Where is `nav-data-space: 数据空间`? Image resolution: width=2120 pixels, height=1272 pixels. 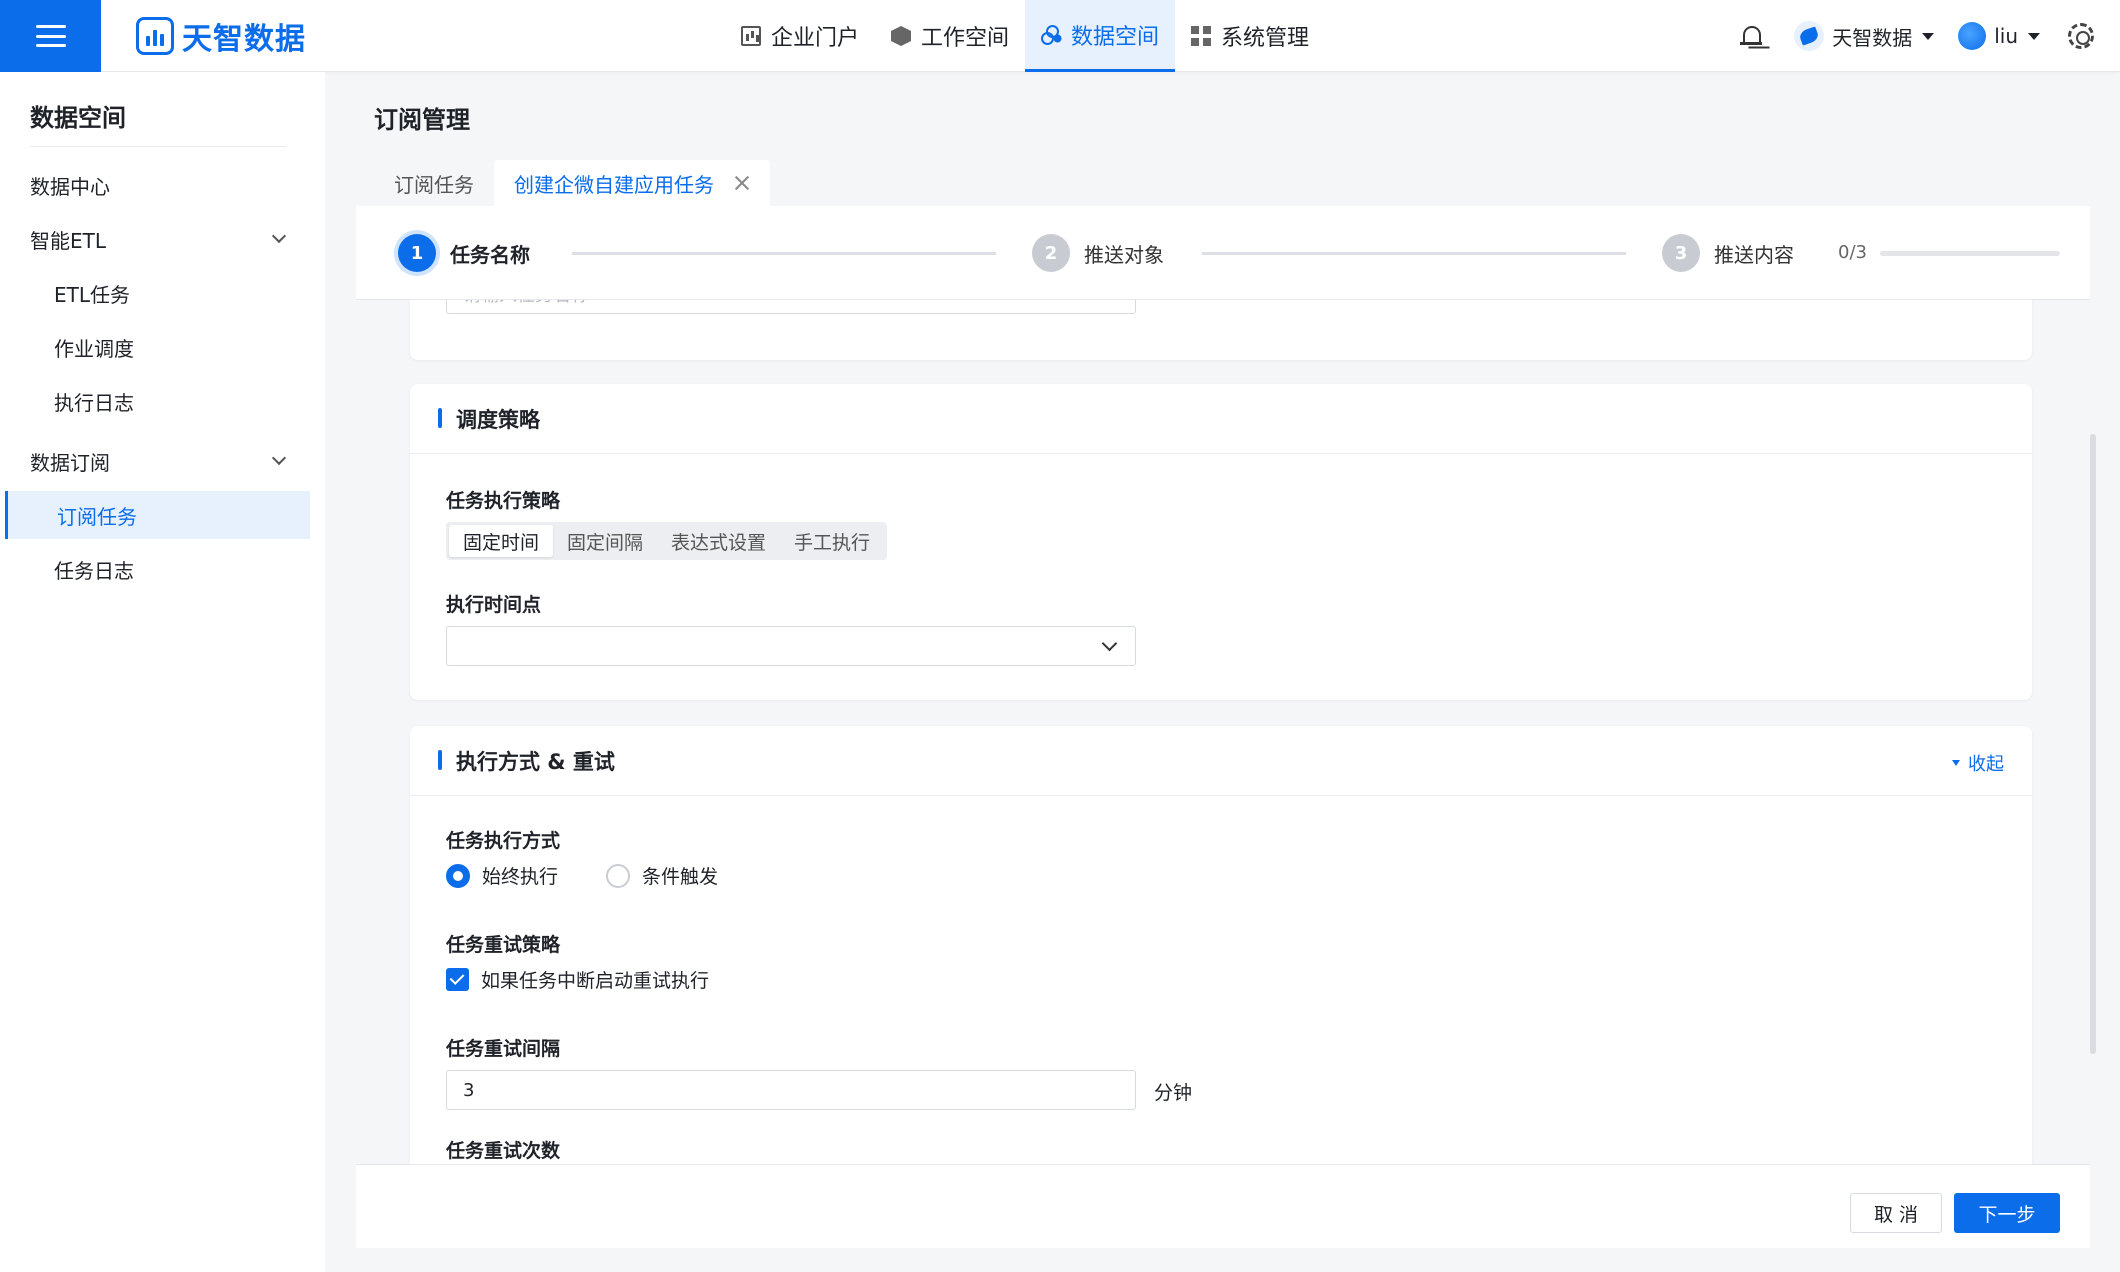 nav-data-space: 数据空间 is located at coordinates (1100, 36).